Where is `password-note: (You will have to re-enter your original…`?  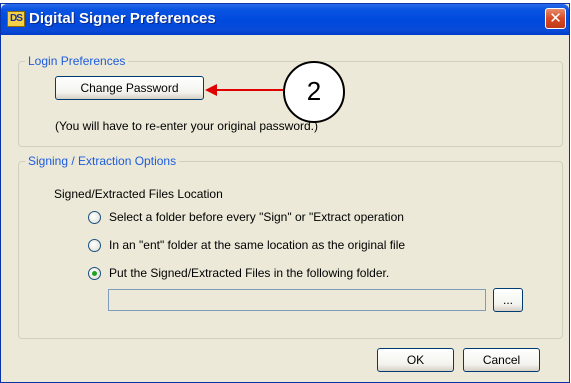
password-note: (You will have to re-enter your original… is located at coordinates (187, 126).